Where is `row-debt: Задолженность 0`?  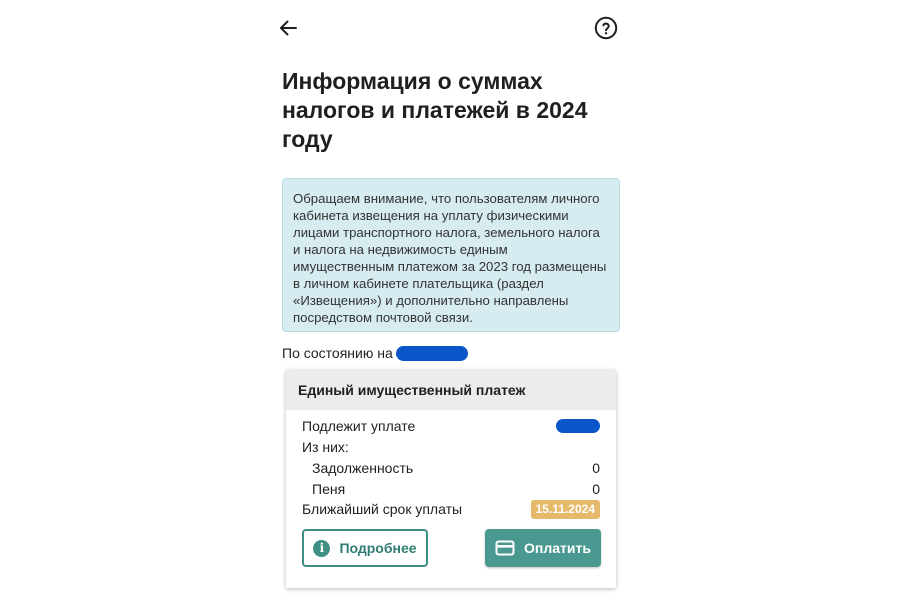 row-debt: Задолженность 0 is located at coordinates (451, 468).